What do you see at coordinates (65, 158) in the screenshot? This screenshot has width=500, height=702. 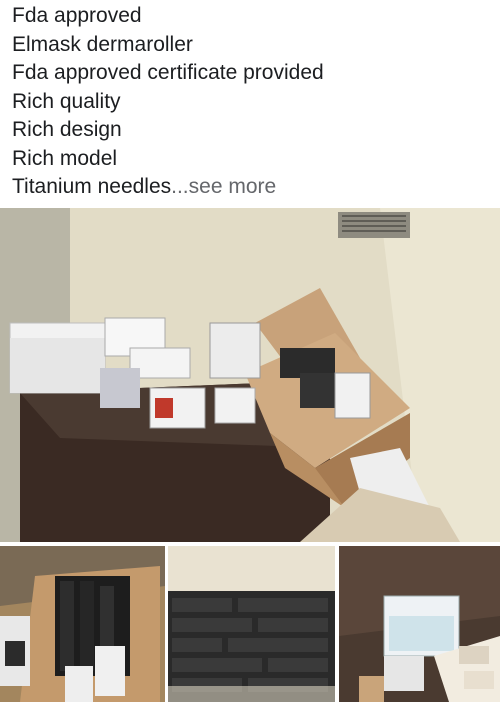 I see `post-line-6: Rich model` at bounding box center [65, 158].